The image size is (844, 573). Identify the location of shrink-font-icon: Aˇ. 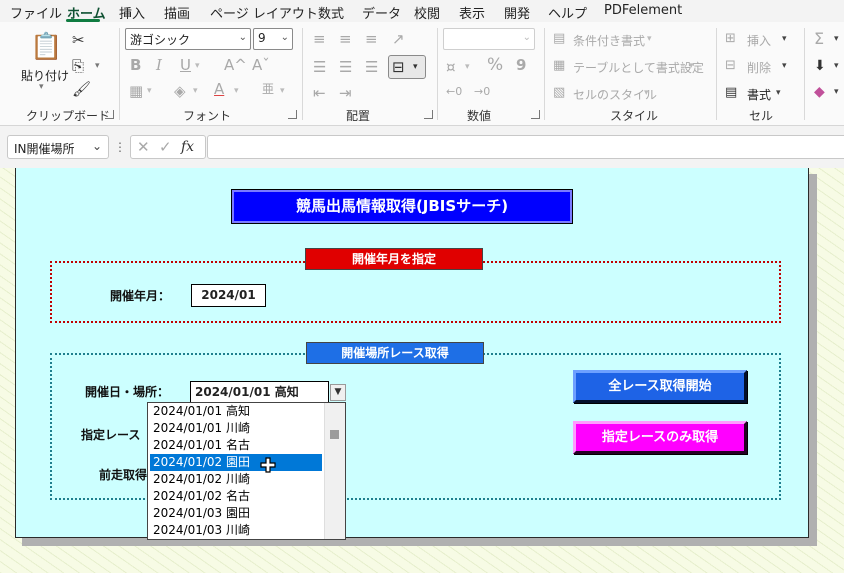
(261, 65).